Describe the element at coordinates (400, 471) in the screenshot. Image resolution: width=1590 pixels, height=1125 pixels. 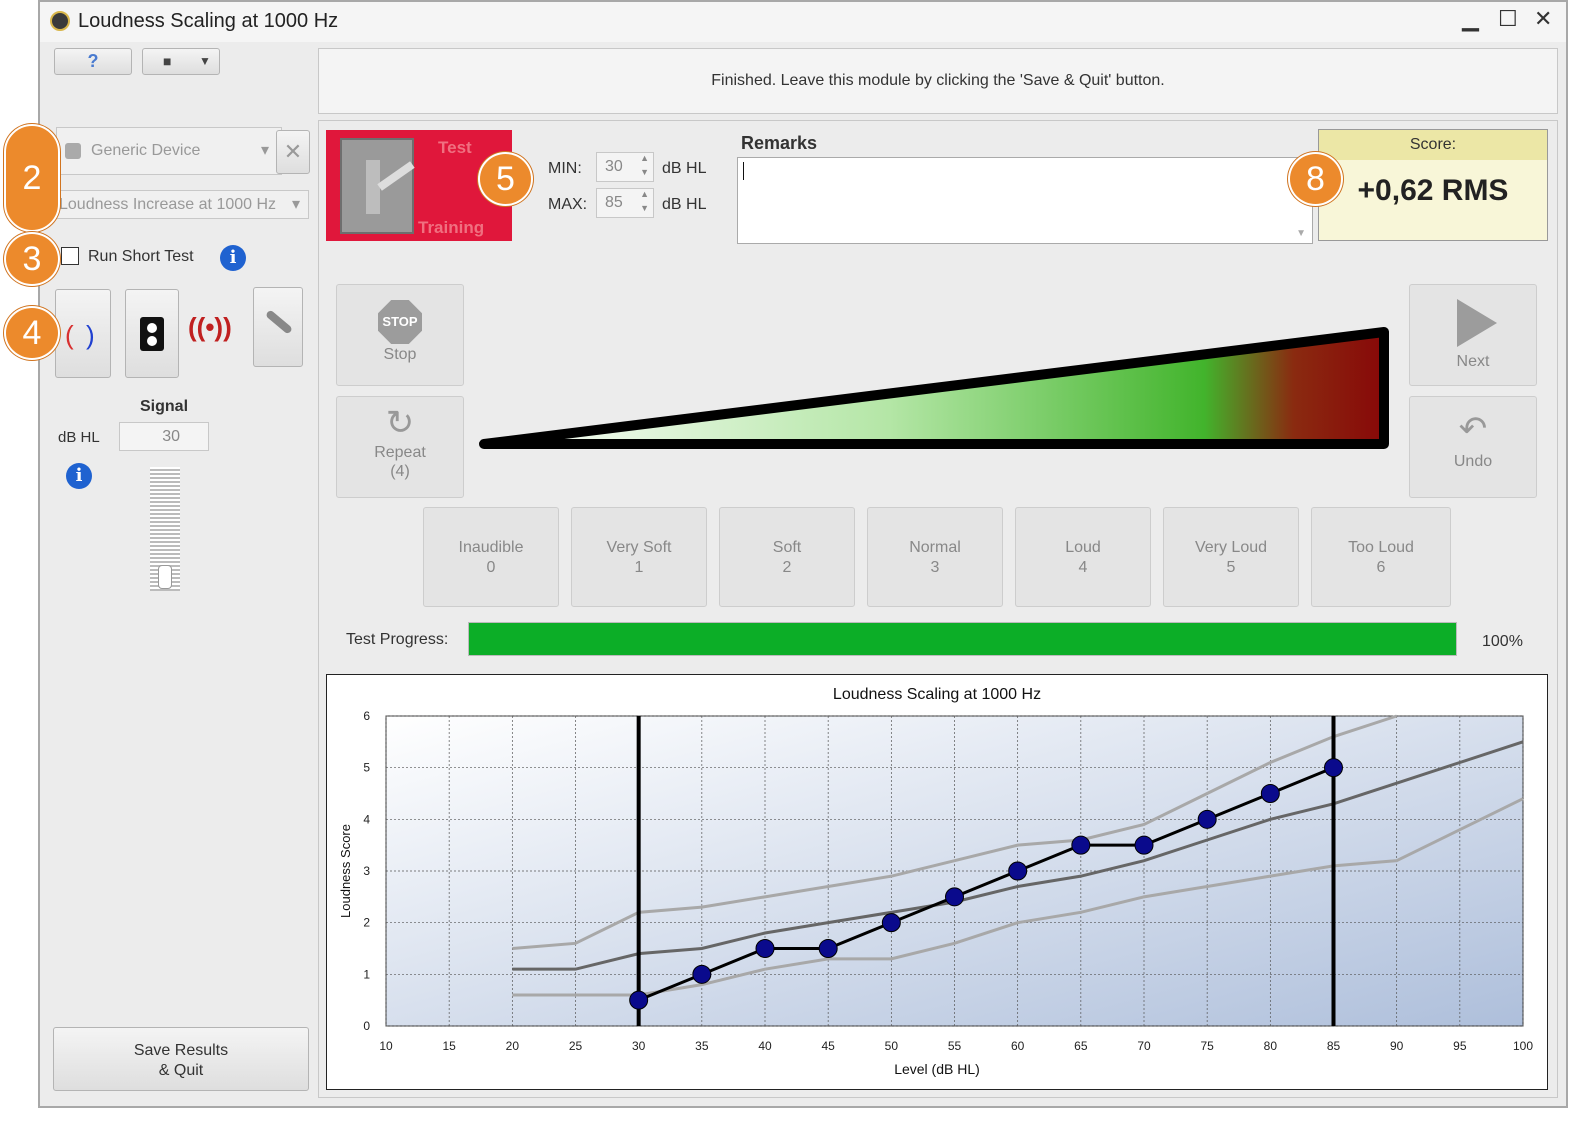
I see `repeat-count: (4)` at that location.